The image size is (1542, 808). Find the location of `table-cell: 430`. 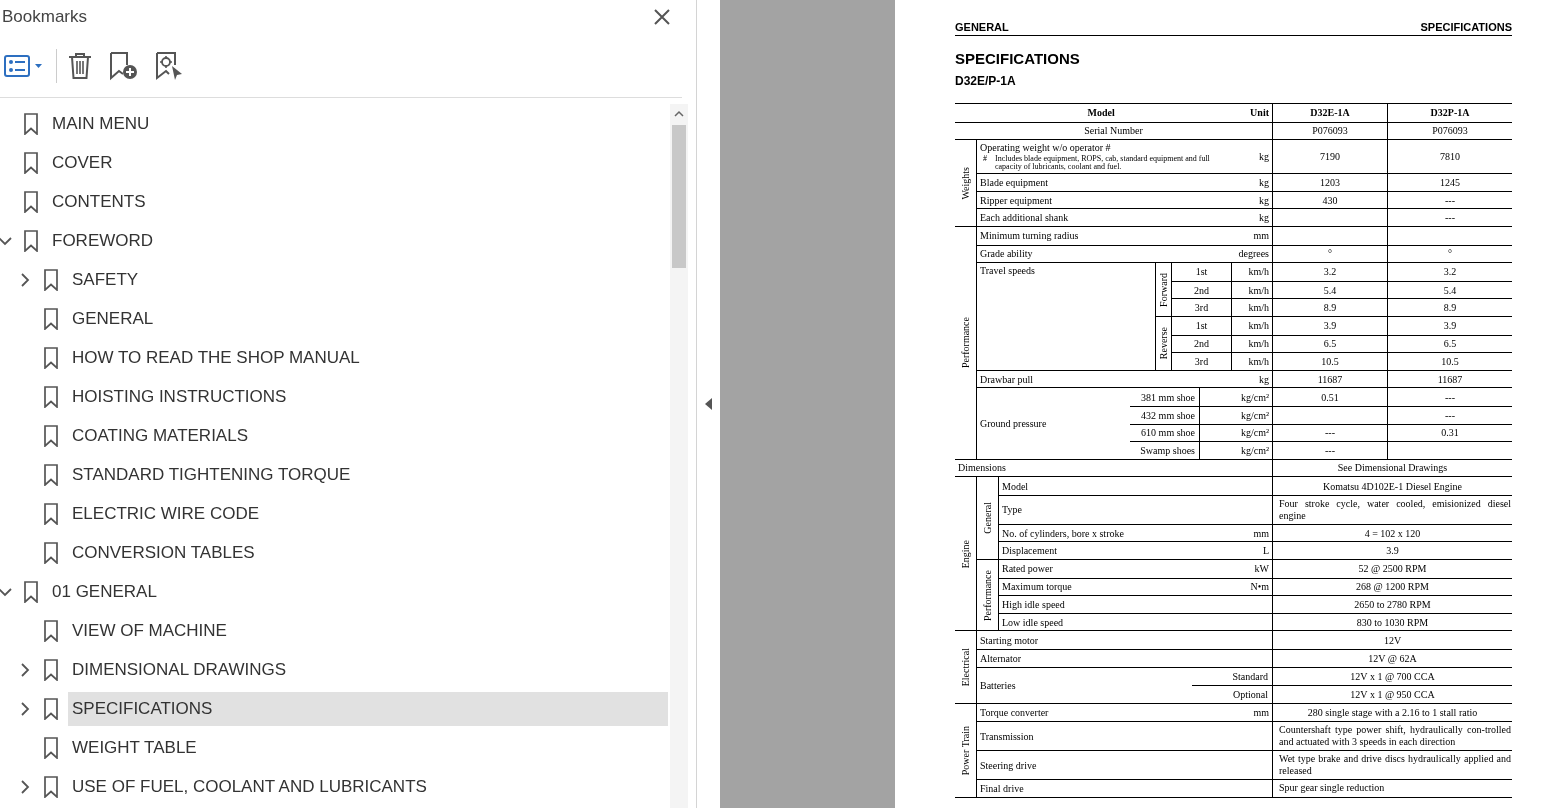

table-cell: 430 is located at coordinates (1329, 200).